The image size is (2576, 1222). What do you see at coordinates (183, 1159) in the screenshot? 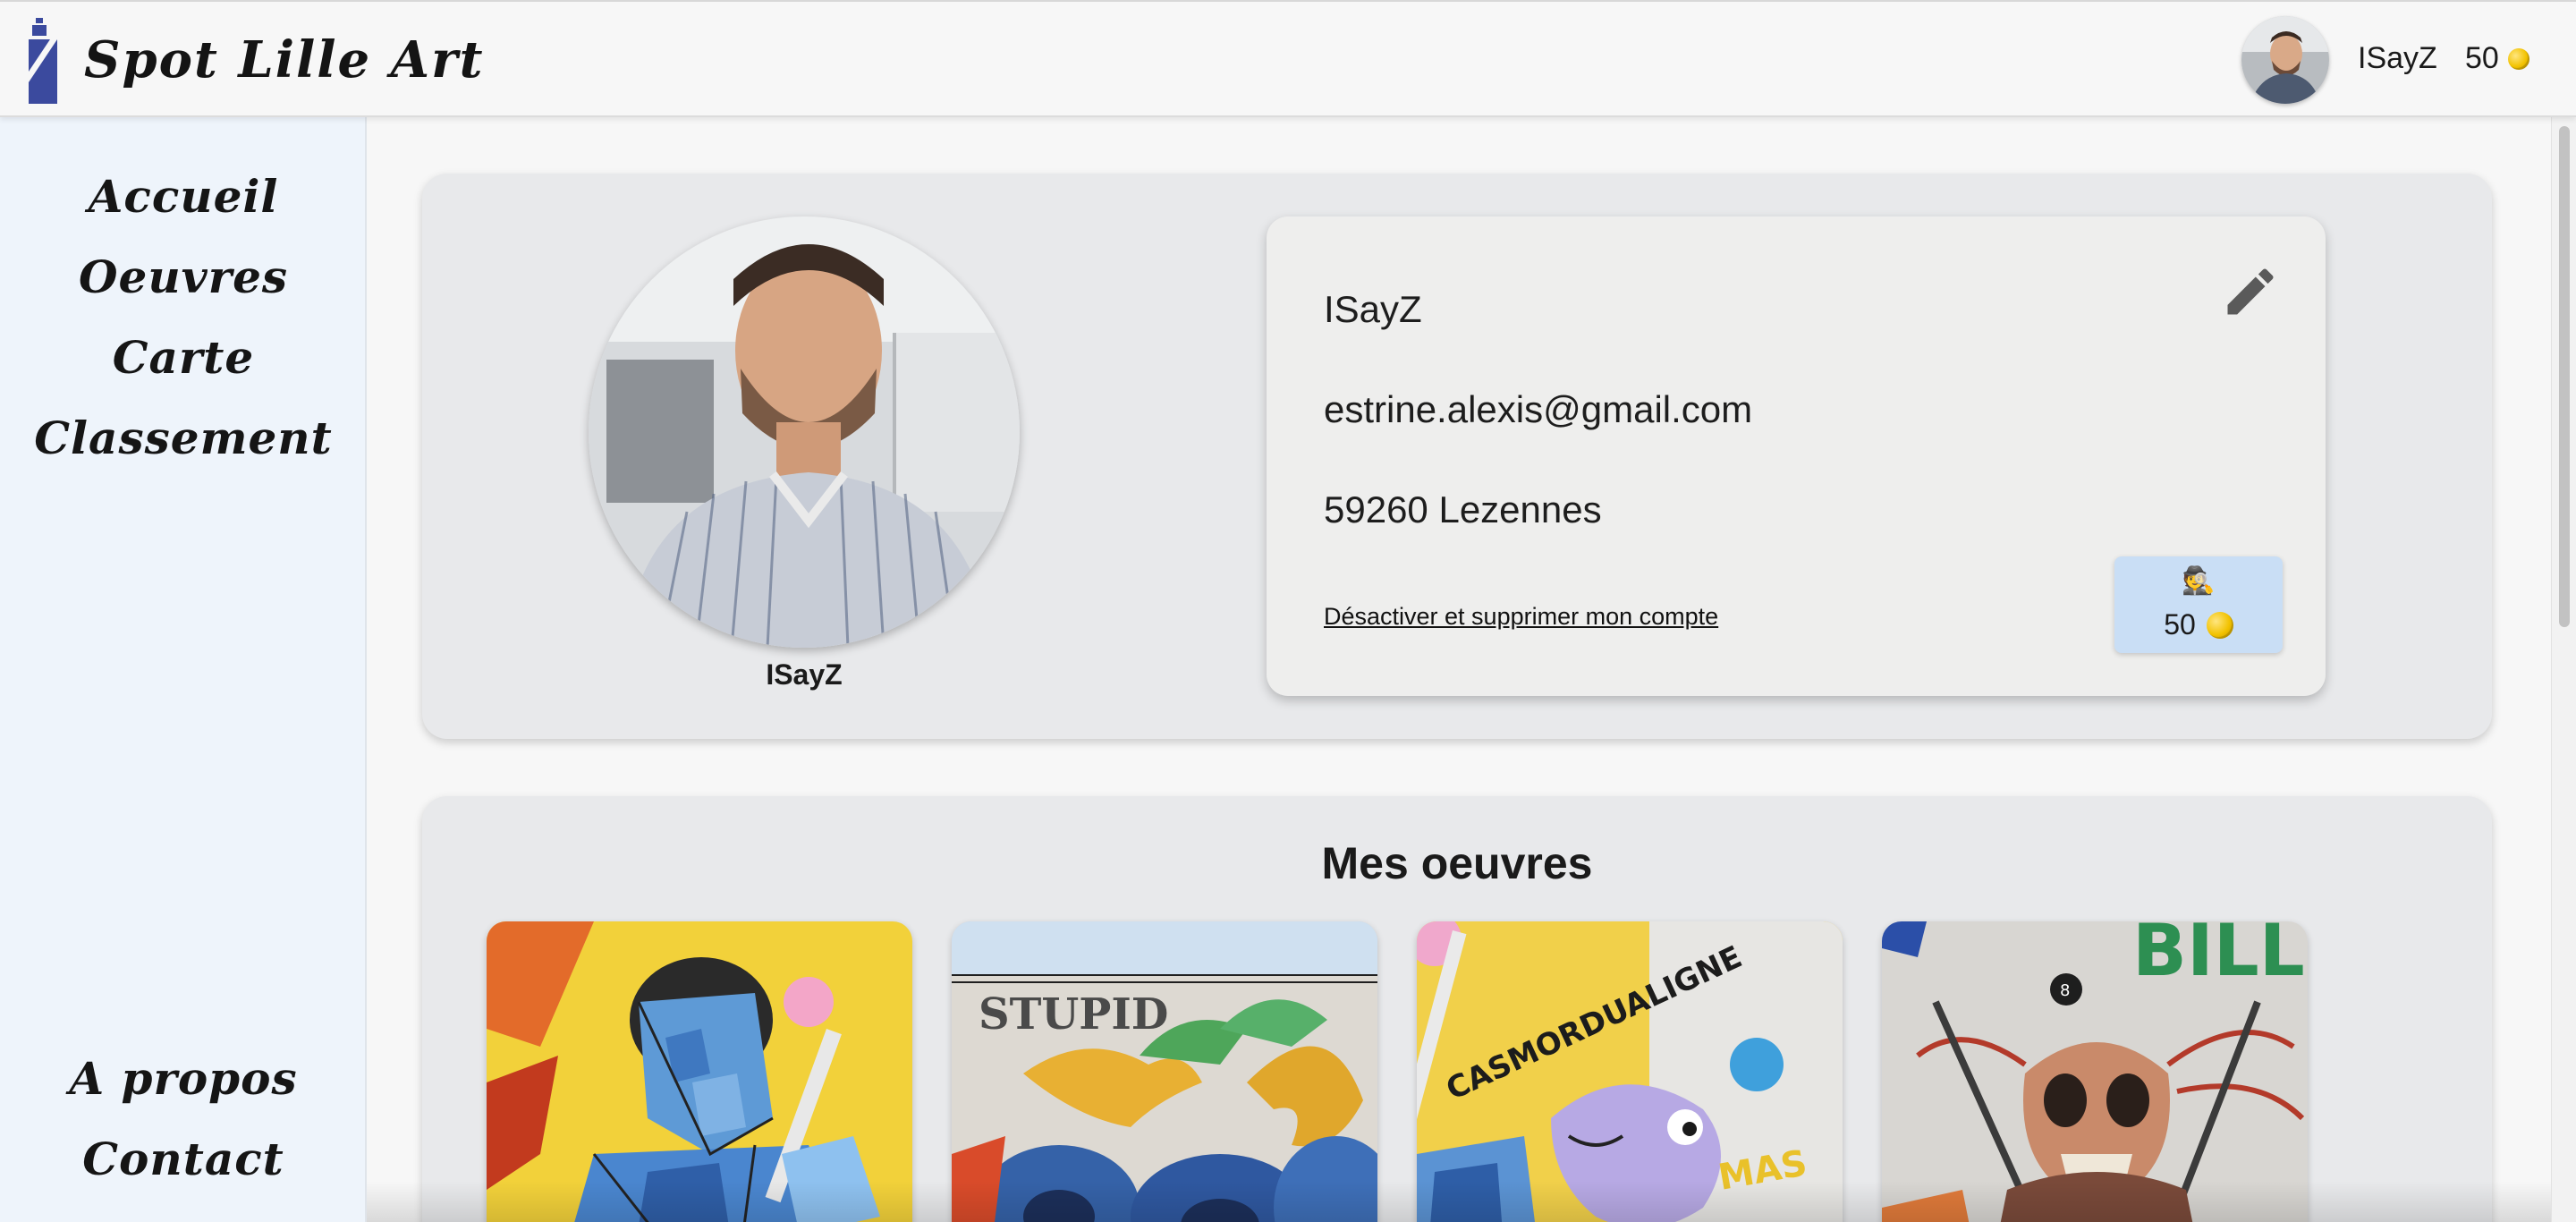
I see `sidebar-item-contact: Contact` at bounding box center [183, 1159].